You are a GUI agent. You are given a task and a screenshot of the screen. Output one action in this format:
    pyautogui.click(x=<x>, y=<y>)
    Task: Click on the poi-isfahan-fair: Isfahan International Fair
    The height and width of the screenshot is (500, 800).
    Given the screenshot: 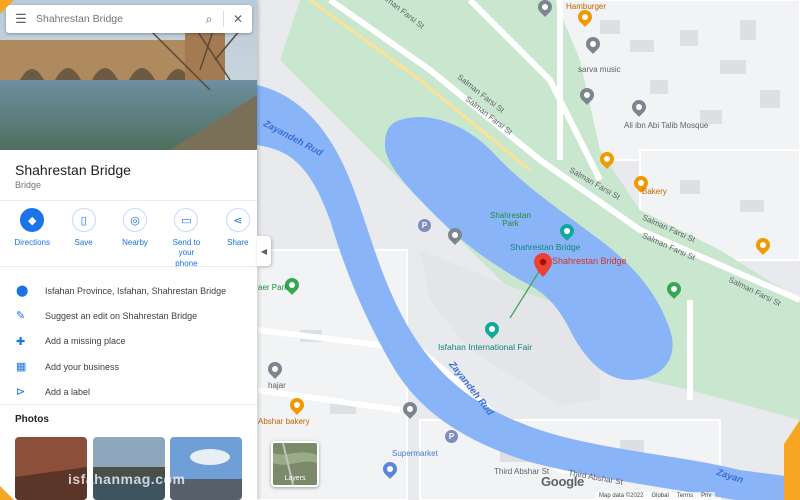 What is the action you would take?
    pyautogui.click(x=485, y=347)
    